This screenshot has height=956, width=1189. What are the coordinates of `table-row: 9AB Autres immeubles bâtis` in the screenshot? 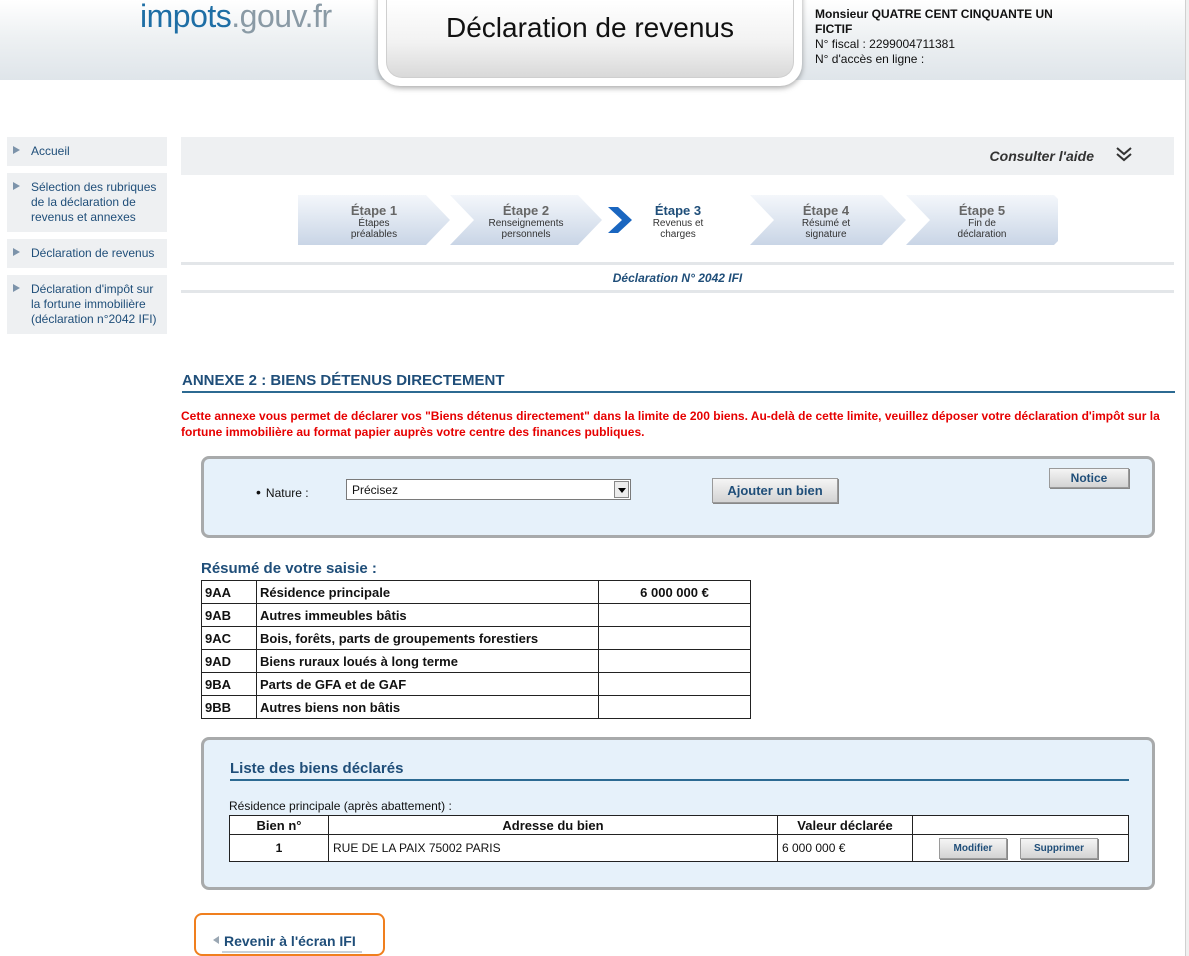 It's located at (476, 615).